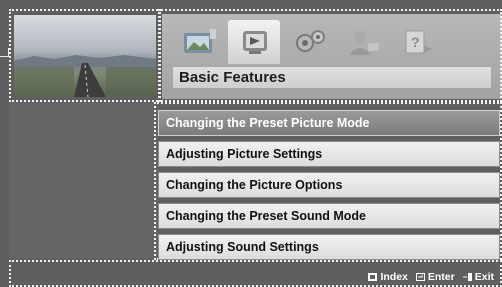 The height and width of the screenshot is (287, 502). What do you see at coordinates (373, 277) in the screenshot?
I see `index-icon` at bounding box center [373, 277].